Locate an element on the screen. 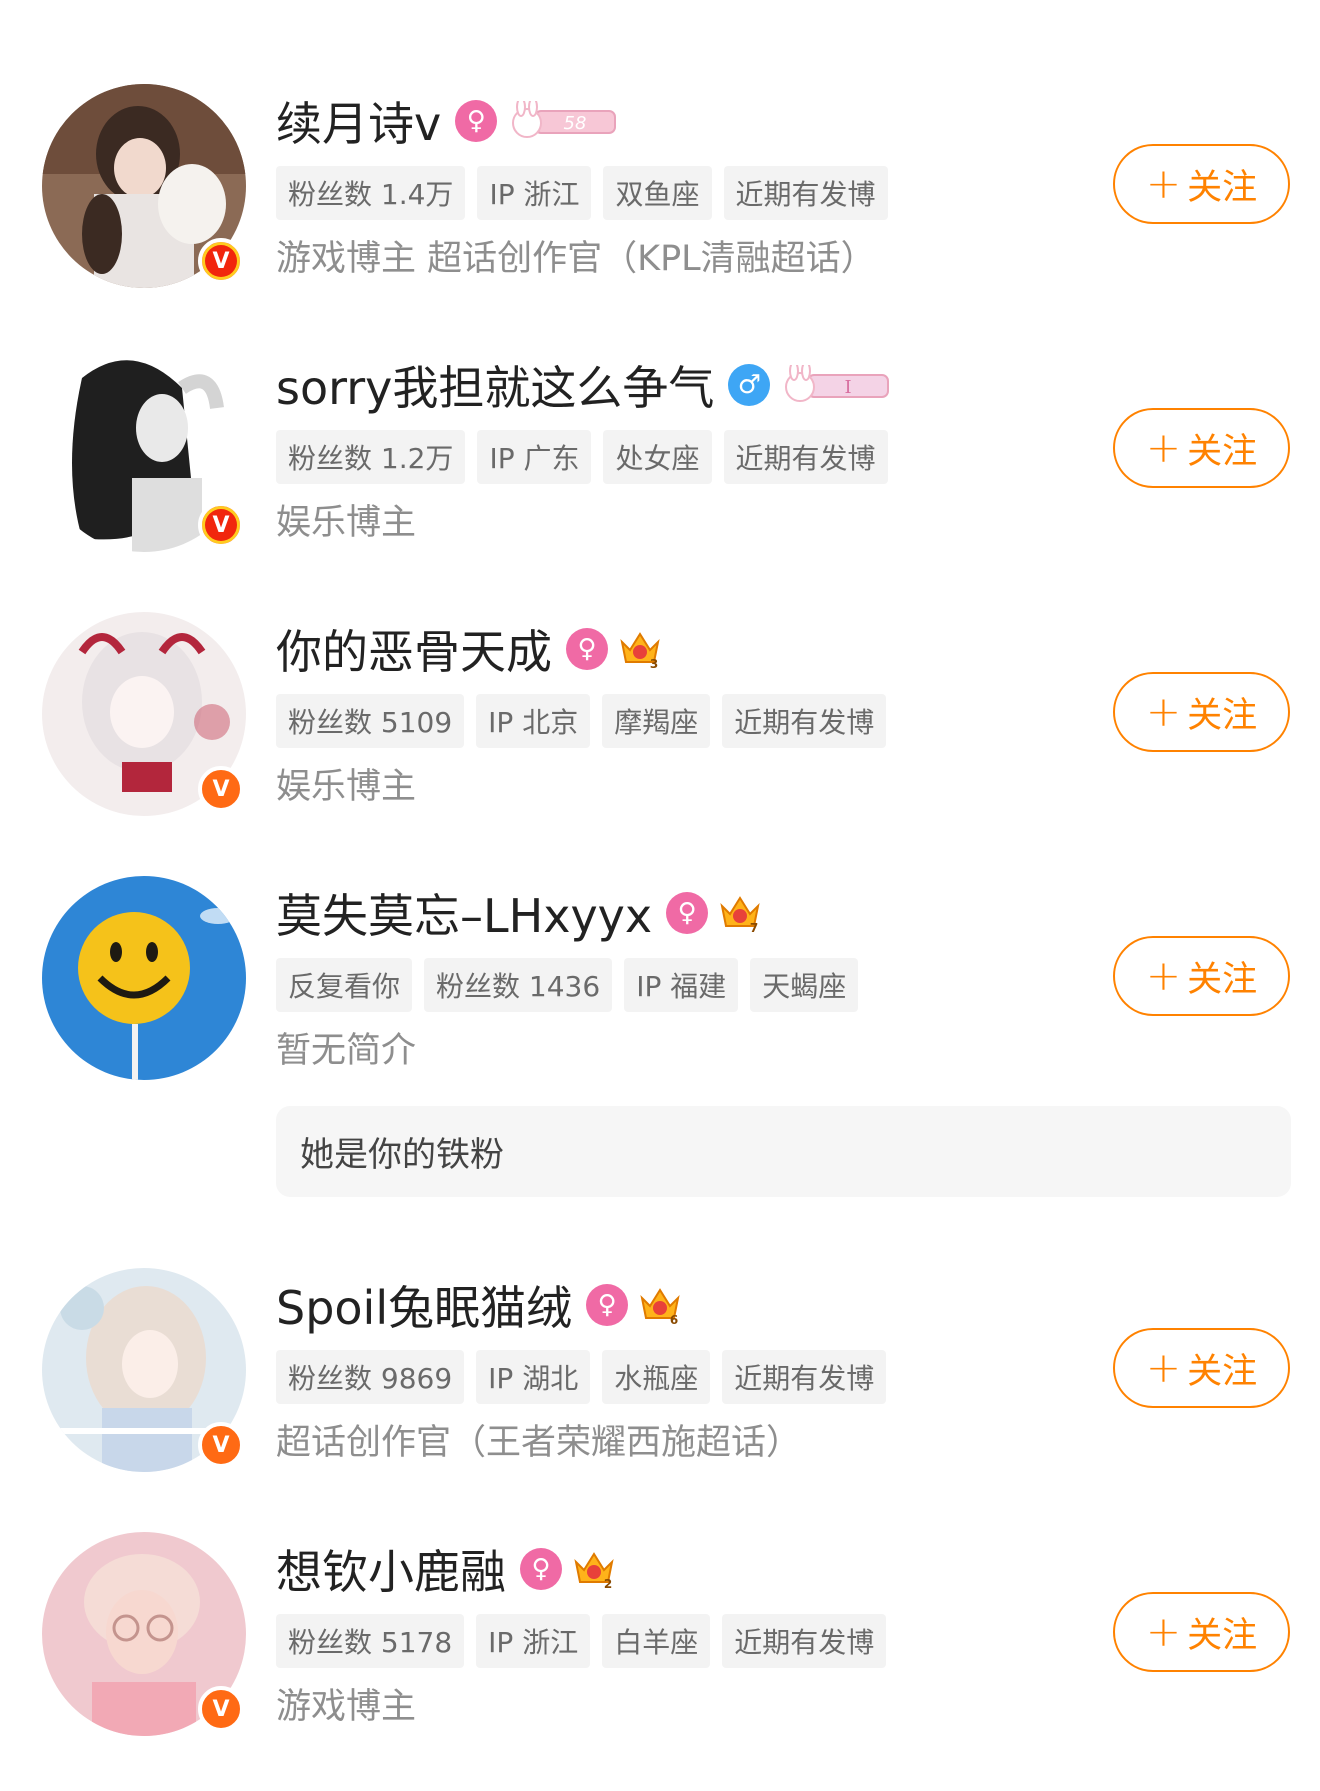  user-tags: 反复看你 粉丝数 1436 IP 福建 天蝎座 is located at coordinates (573, 985).